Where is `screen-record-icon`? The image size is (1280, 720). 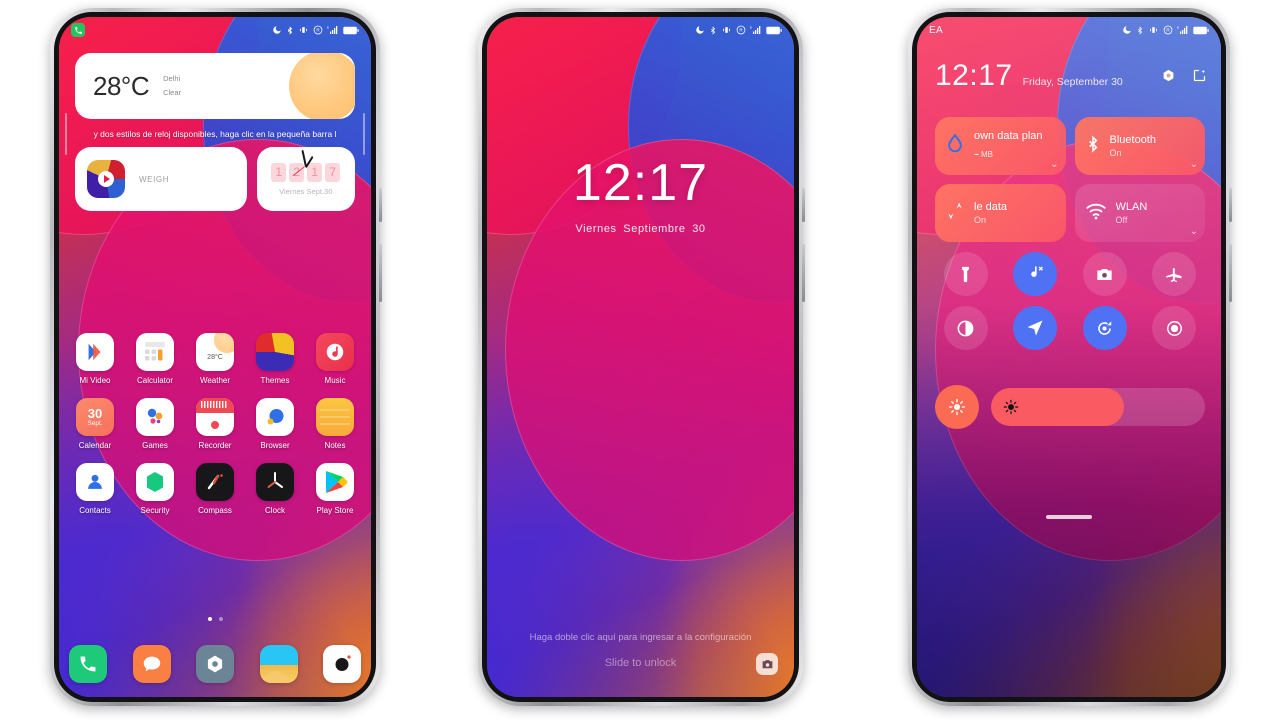
screen-record-icon is located at coordinates (1174, 328).